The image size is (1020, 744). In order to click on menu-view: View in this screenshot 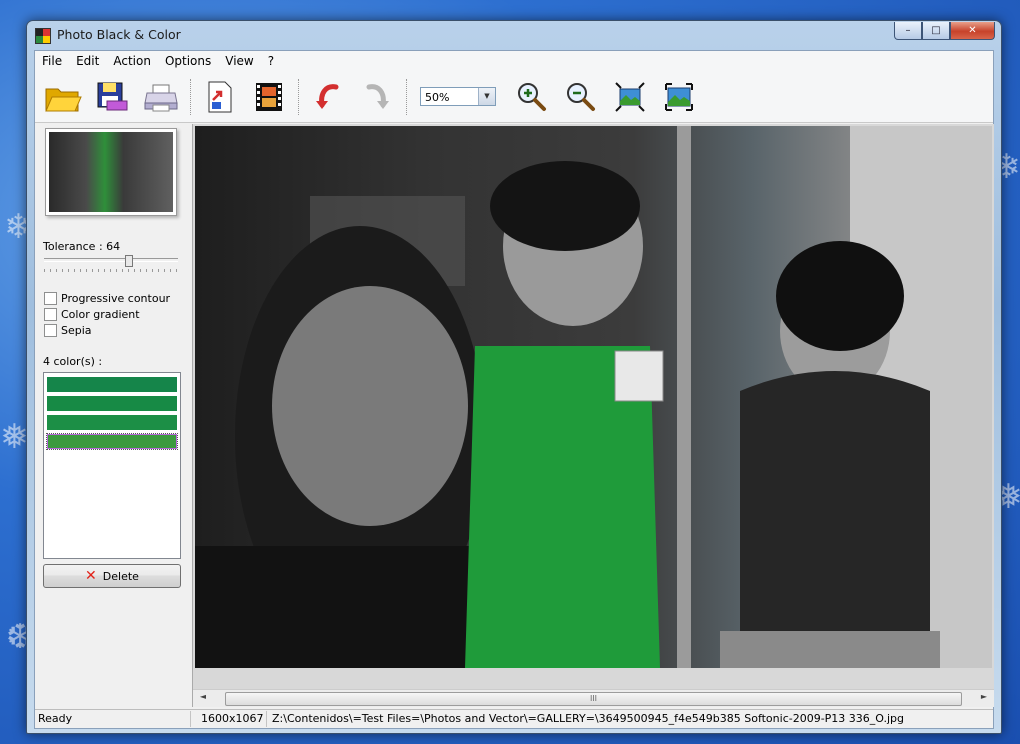, I will do `click(239, 61)`.